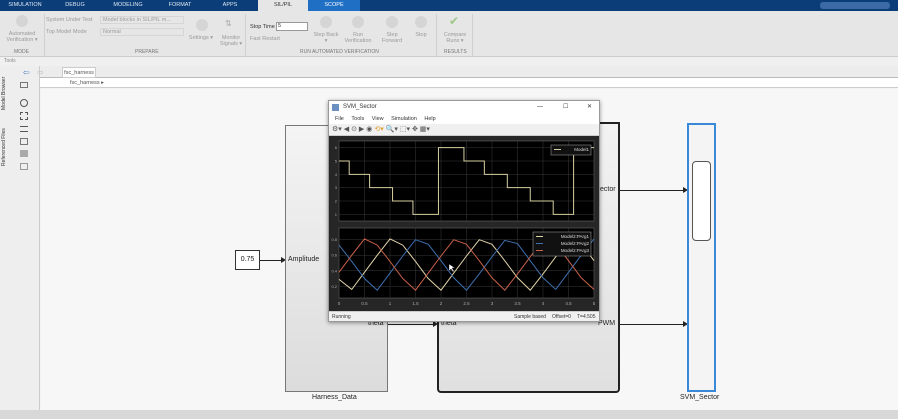 The height and width of the screenshot is (419, 898). Describe the element at coordinates (326, 38) in the screenshot. I see `step-back-button: Step Back ▾` at that location.